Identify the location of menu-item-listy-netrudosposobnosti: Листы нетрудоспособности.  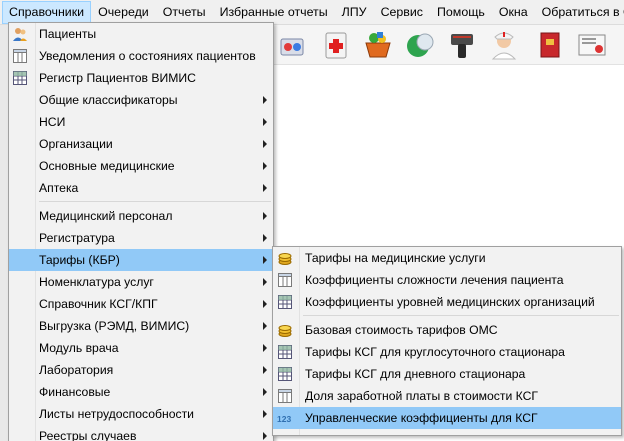
(141, 414).